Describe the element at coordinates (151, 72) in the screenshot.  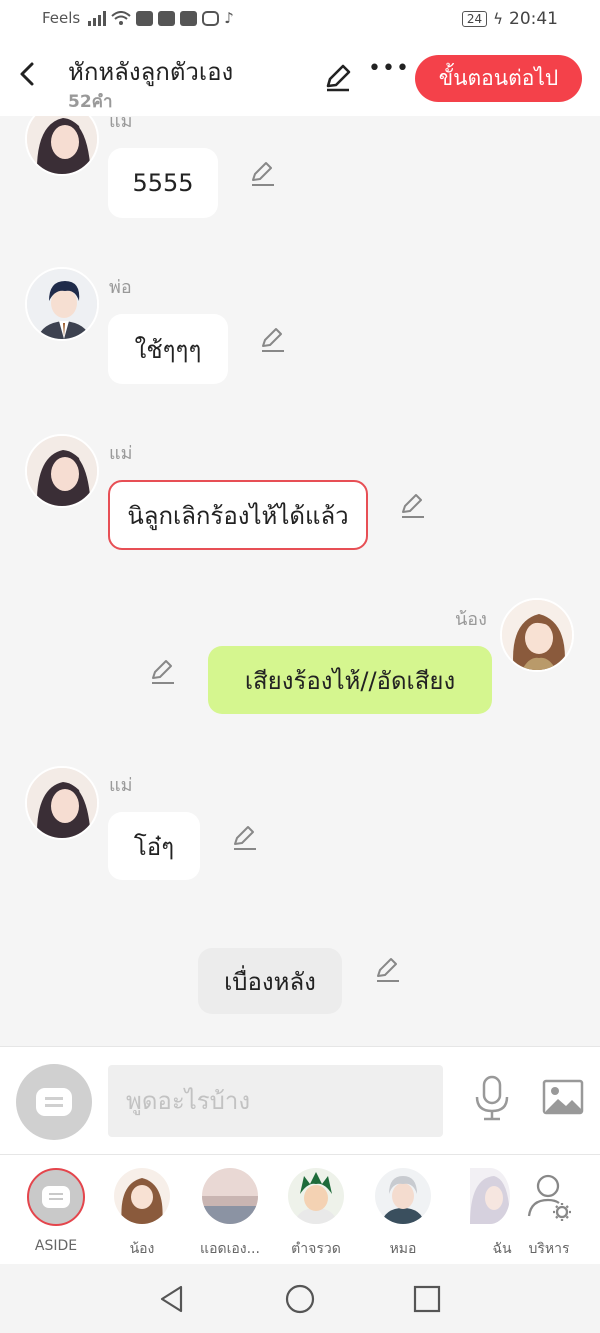
I see `page-title: หักหลังลูกตัวเอง` at that location.